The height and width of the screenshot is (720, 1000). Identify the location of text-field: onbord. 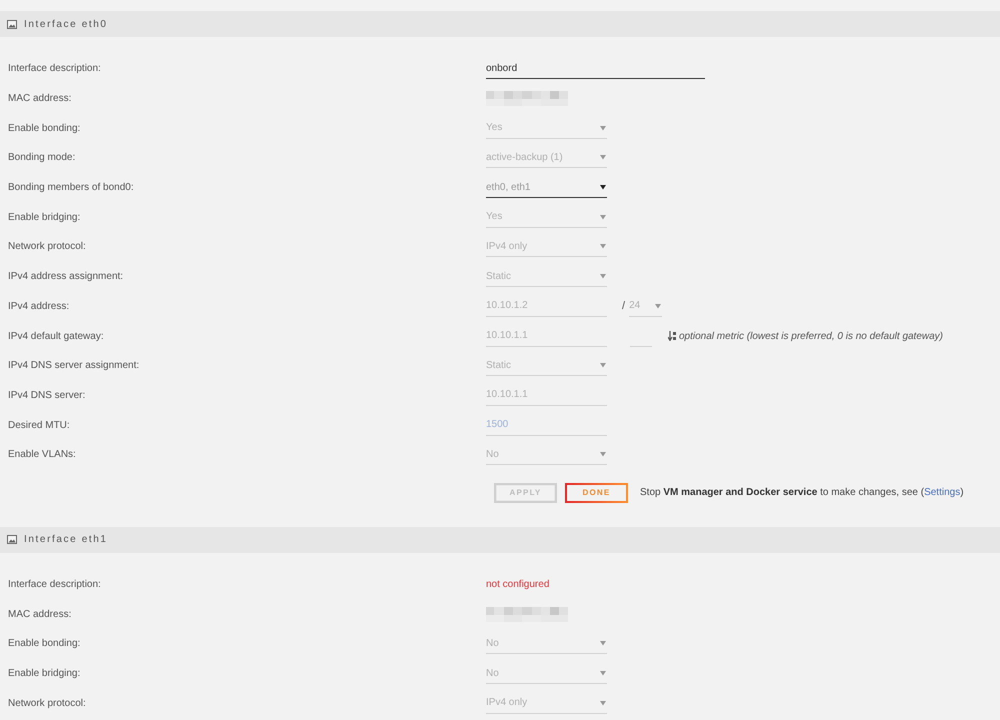
(595, 69).